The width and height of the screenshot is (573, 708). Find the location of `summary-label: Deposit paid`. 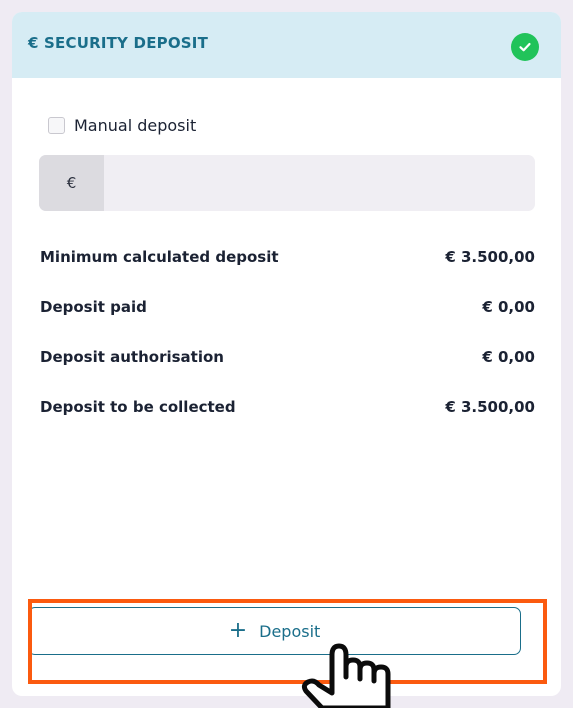

summary-label: Deposit paid is located at coordinates (93, 307).